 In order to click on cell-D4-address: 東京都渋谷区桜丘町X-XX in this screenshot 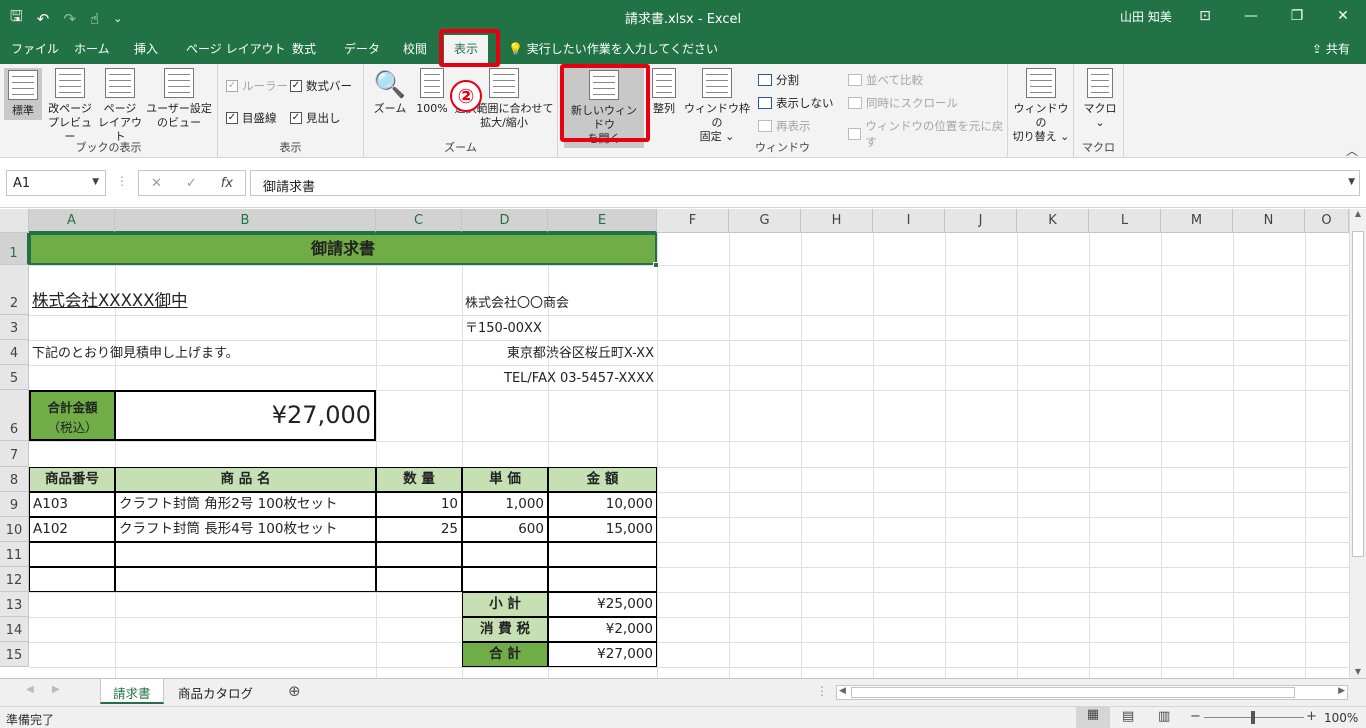, I will do `click(559, 352)`.